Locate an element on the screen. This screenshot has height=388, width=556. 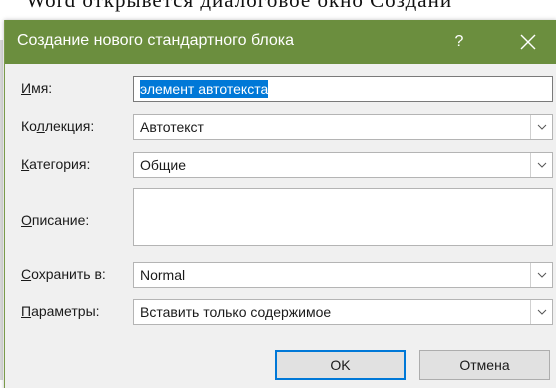
description-label: Описание: is located at coordinates (55, 220).